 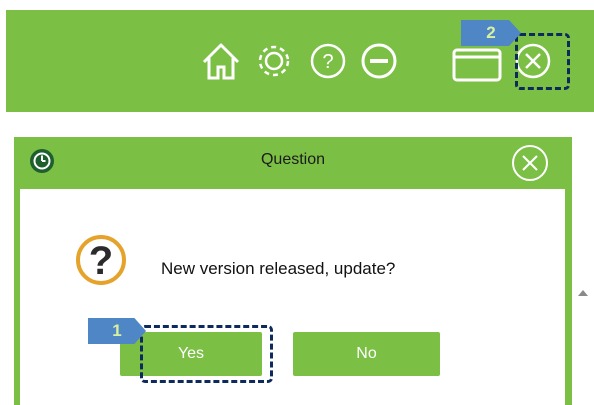 I want to click on step-badge-2: 2, so click(x=491, y=33).